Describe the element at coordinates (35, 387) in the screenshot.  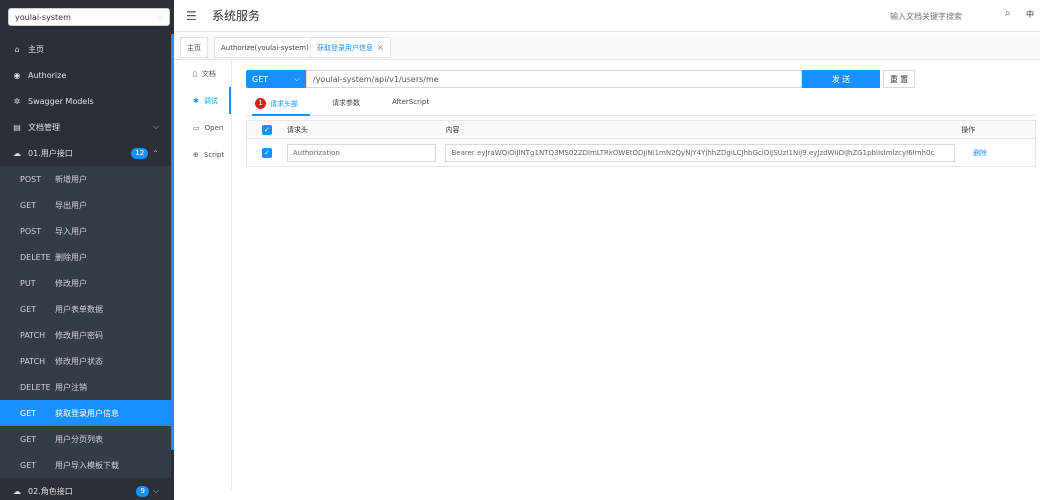
I see `api-method: DELETE` at that location.